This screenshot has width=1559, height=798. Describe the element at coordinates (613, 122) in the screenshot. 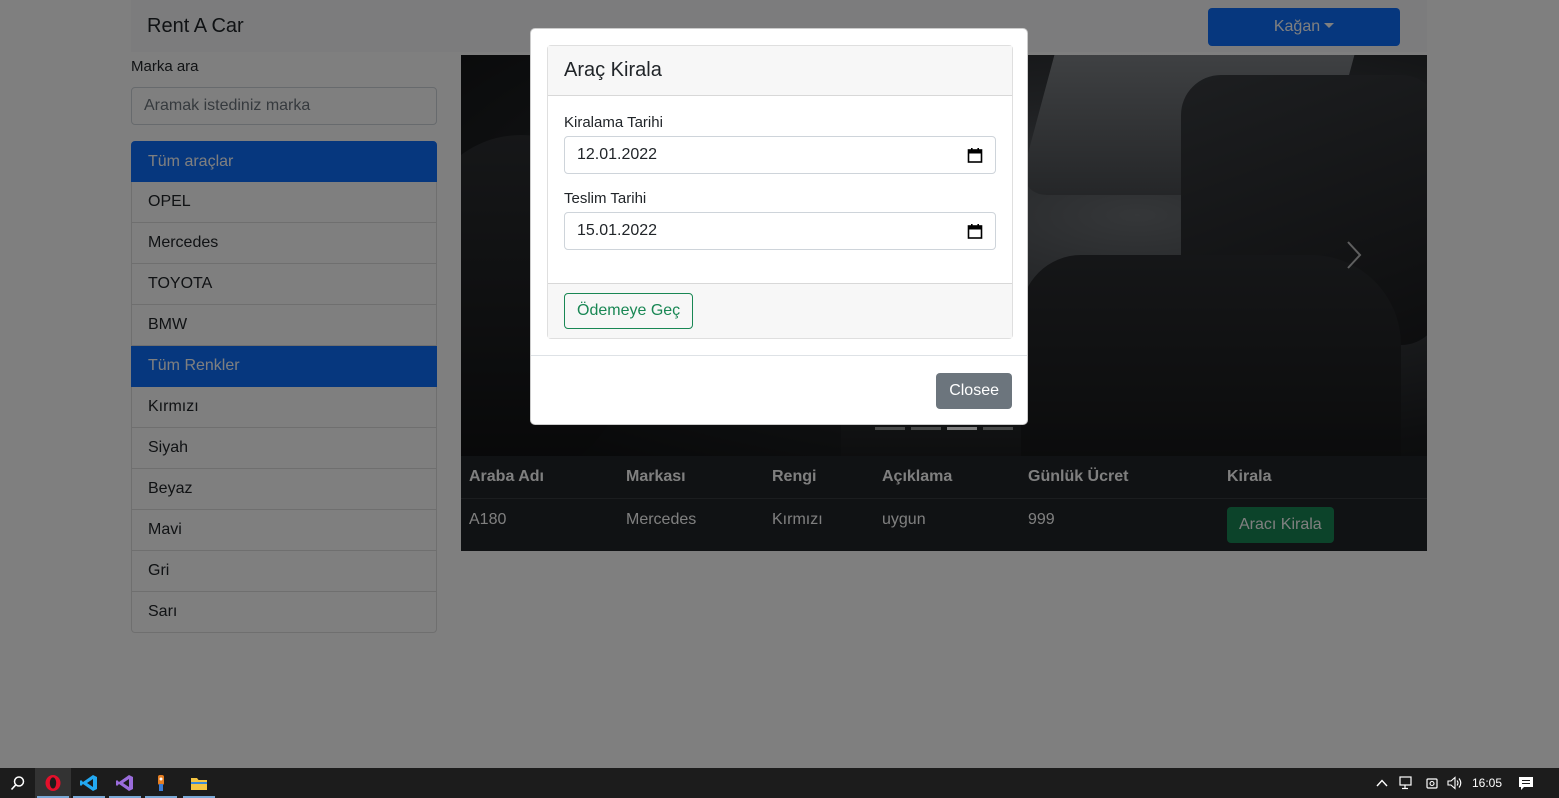

I see `rent-date-label: Kiralama Tarihi` at that location.